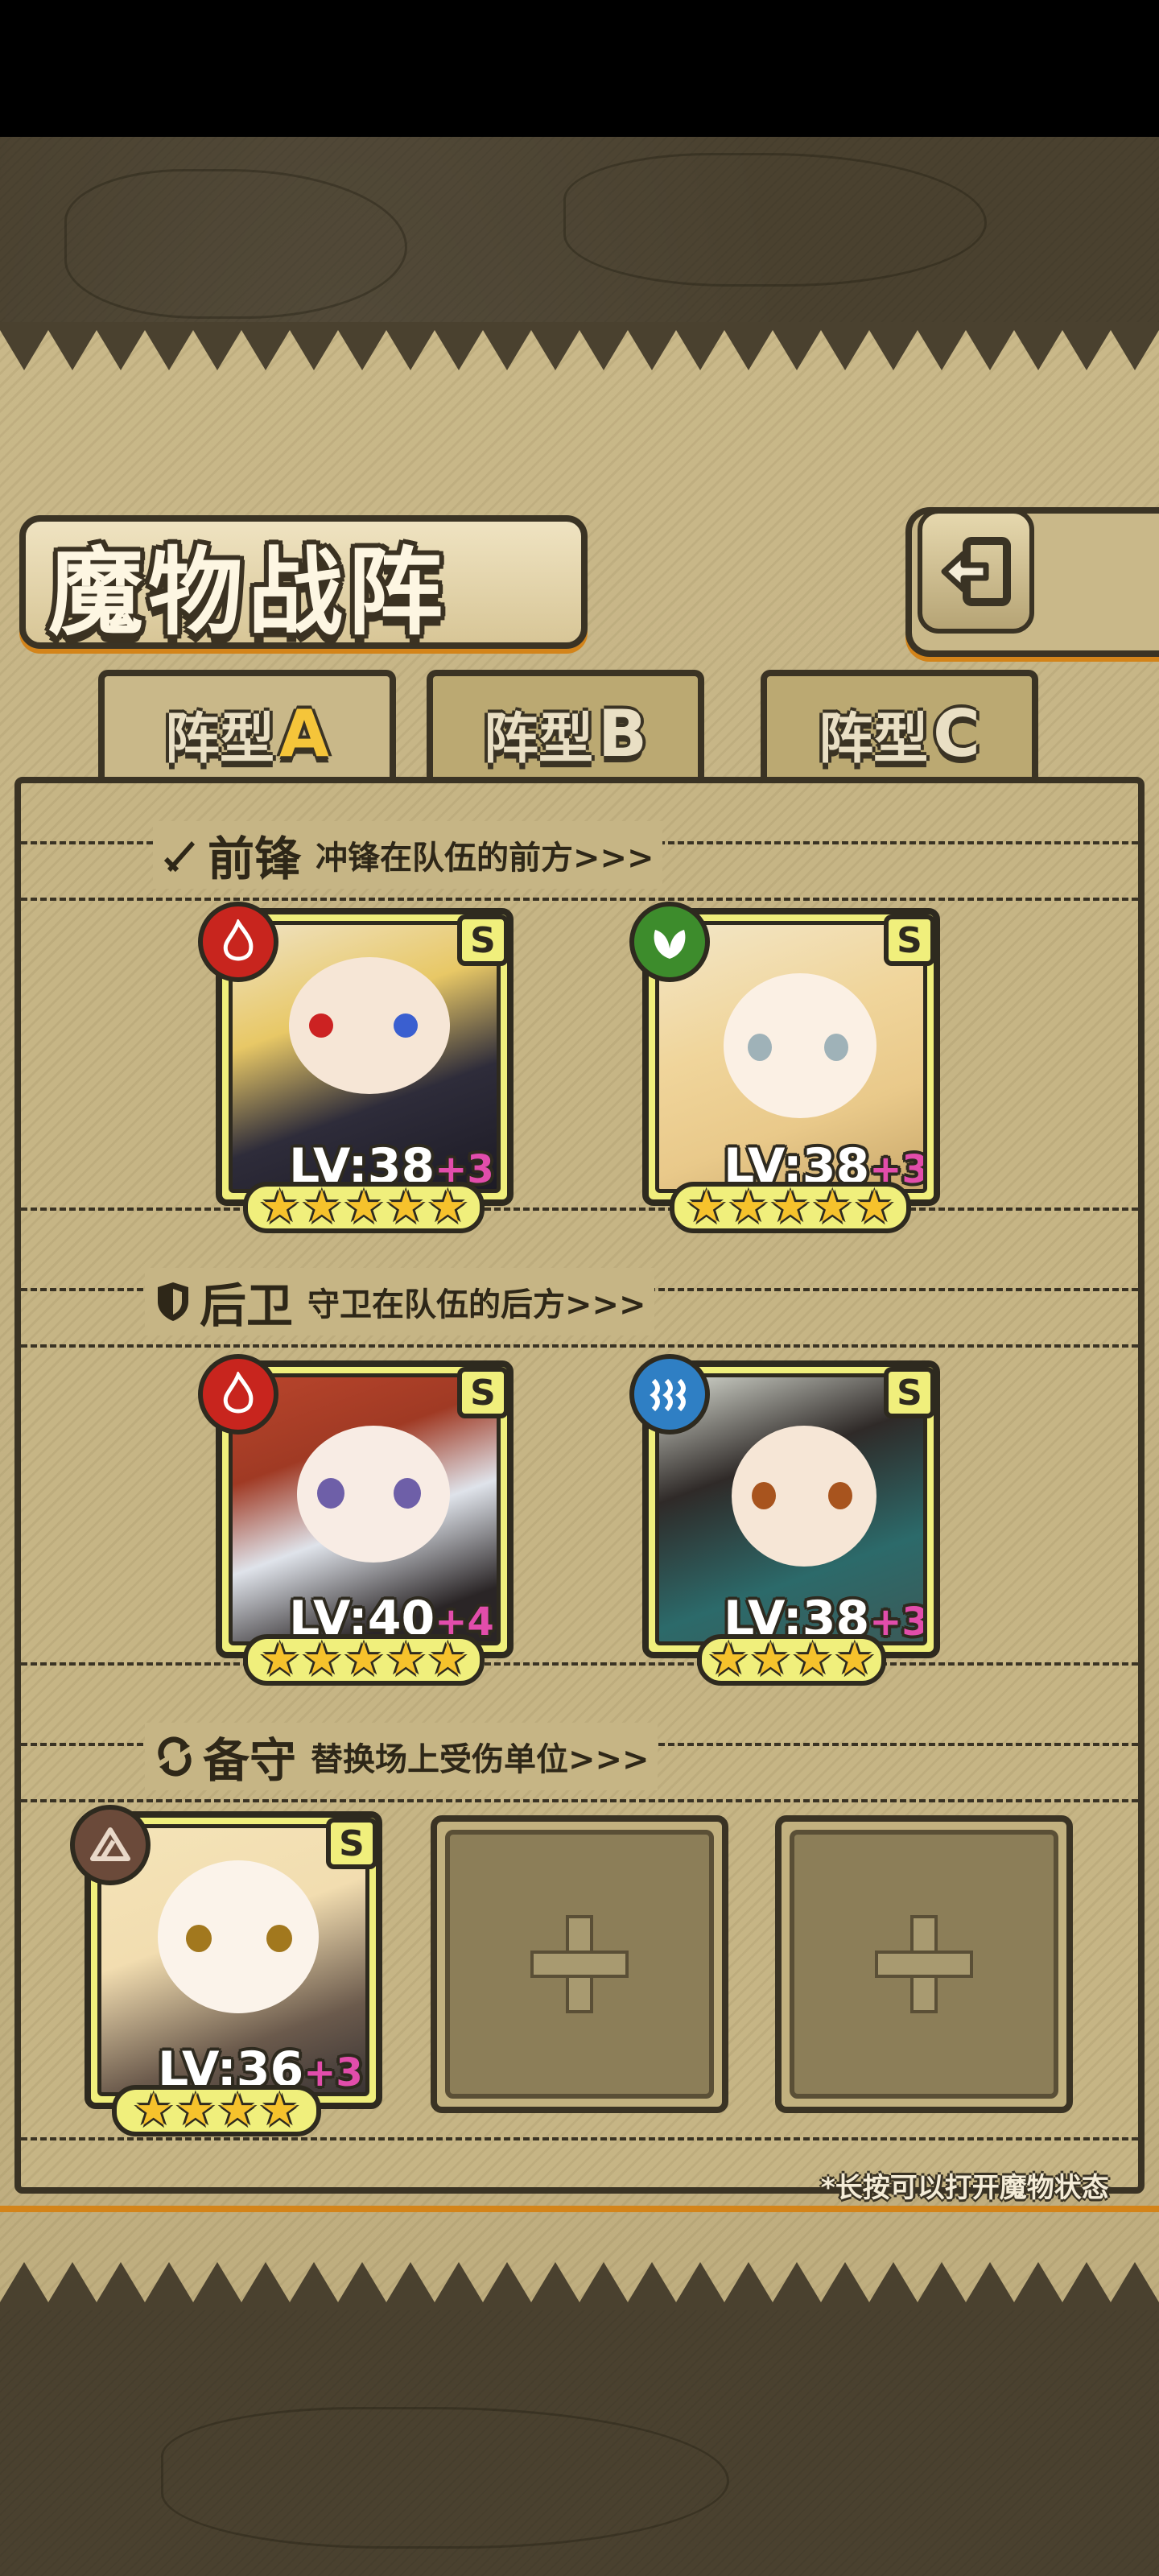  What do you see at coordinates (247, 1305) in the screenshot?
I see `section-title: 后卫` at bounding box center [247, 1305].